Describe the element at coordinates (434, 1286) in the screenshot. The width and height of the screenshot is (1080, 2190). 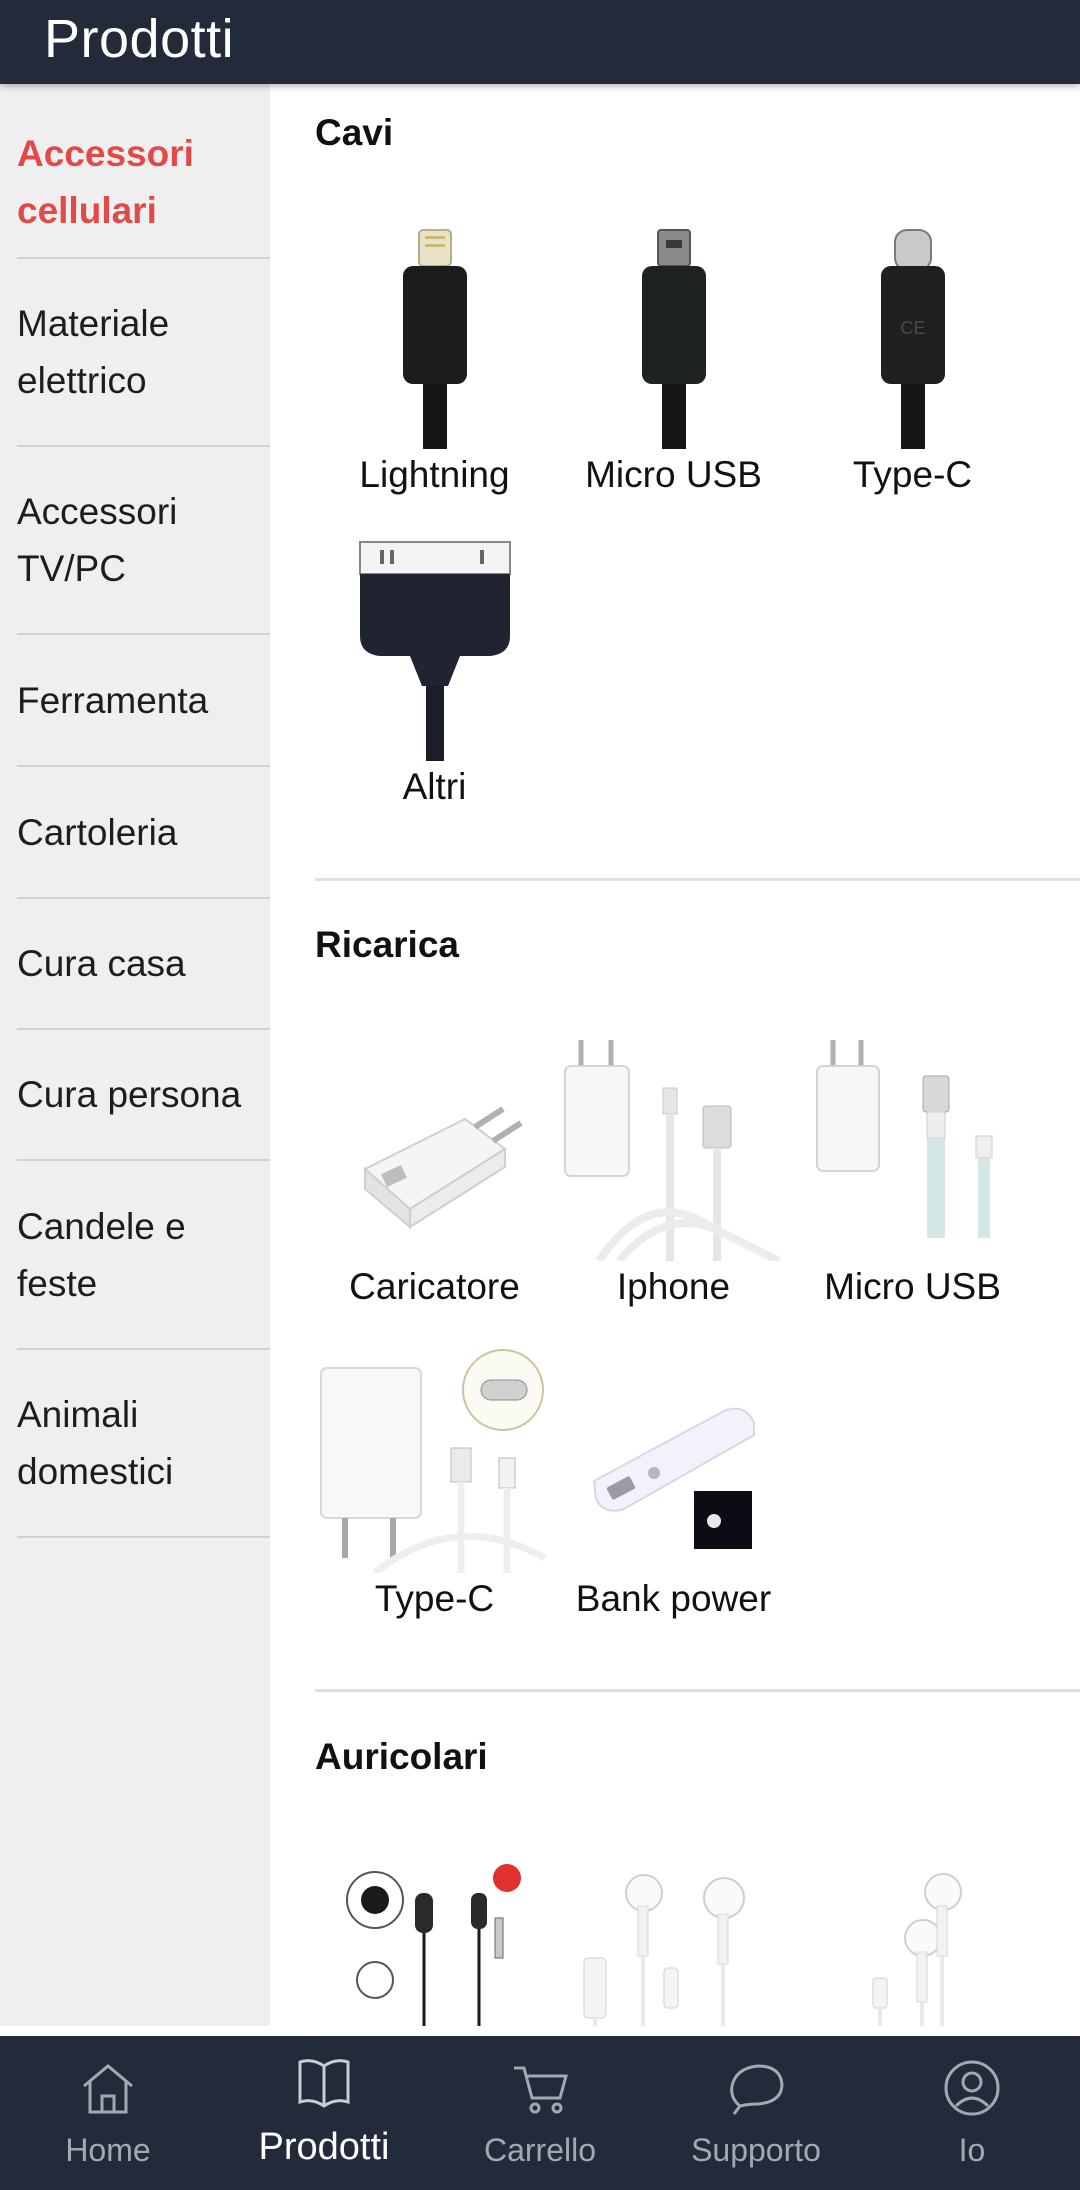
I see `product-label: Caricatore` at that location.